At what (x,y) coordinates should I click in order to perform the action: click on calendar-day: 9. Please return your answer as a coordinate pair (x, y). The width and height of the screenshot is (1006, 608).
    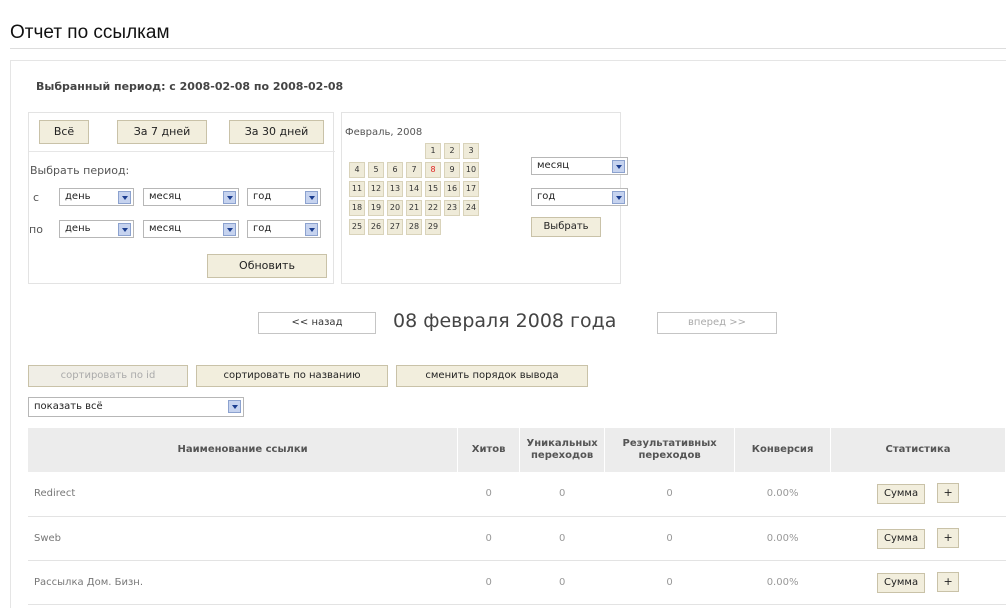
    Looking at the image, I should click on (452, 170).